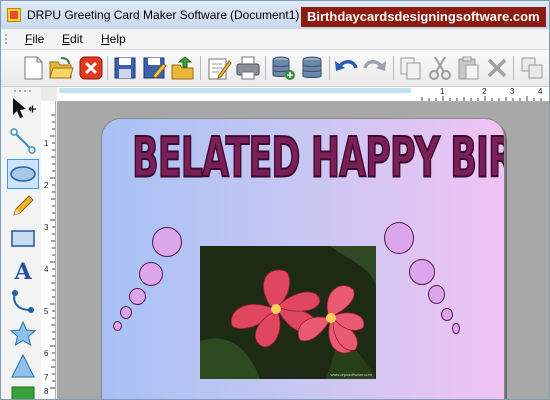 This screenshot has height=400, width=550. What do you see at coordinates (91, 68) in the screenshot?
I see `close-icon` at bounding box center [91, 68].